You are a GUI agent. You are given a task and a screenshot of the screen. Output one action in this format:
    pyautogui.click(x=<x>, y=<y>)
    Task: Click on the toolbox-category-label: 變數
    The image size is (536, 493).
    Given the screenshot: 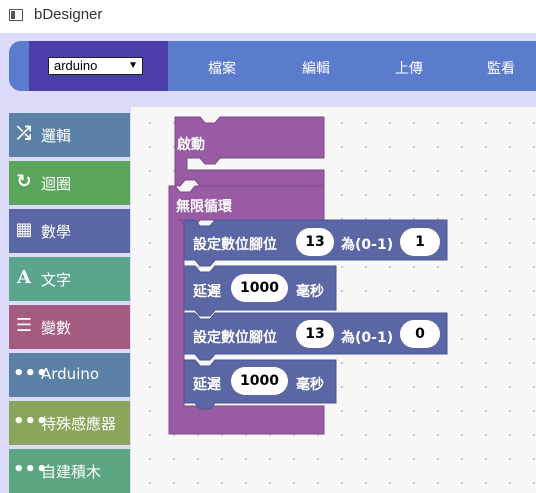 What is the action you would take?
    pyautogui.click(x=56, y=328)
    